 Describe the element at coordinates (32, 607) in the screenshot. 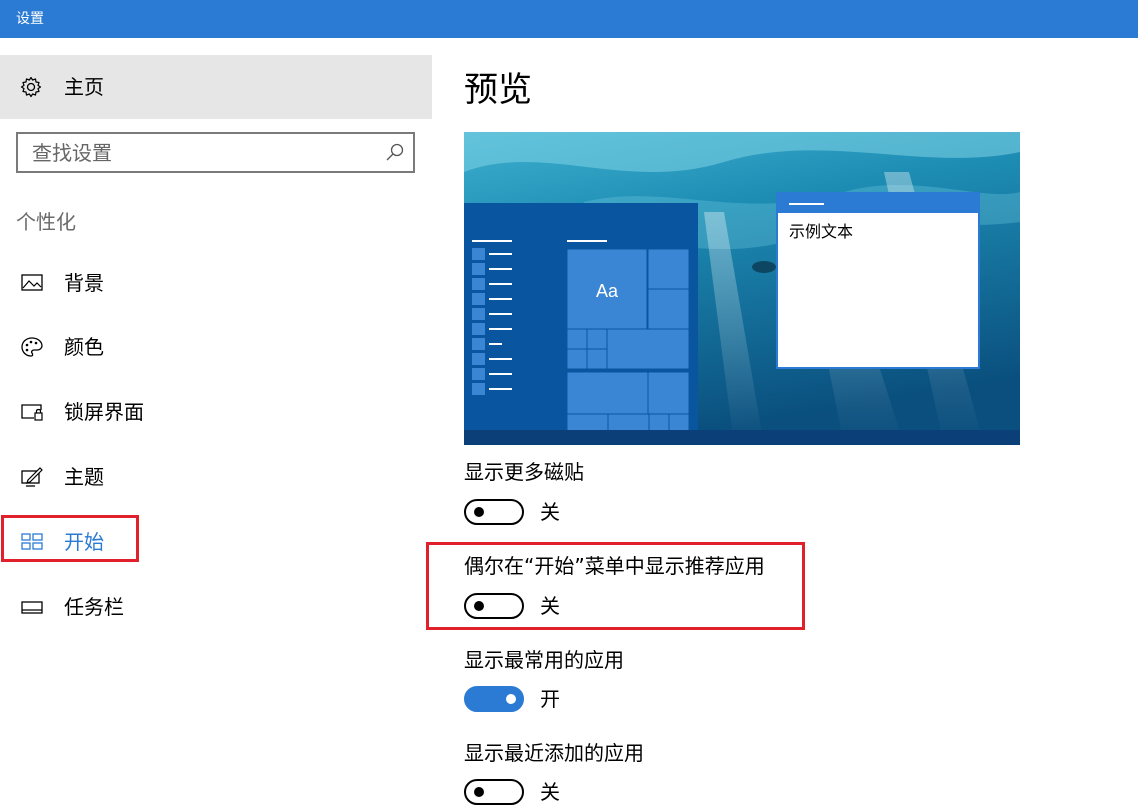

I see `taskbar-icon` at that location.